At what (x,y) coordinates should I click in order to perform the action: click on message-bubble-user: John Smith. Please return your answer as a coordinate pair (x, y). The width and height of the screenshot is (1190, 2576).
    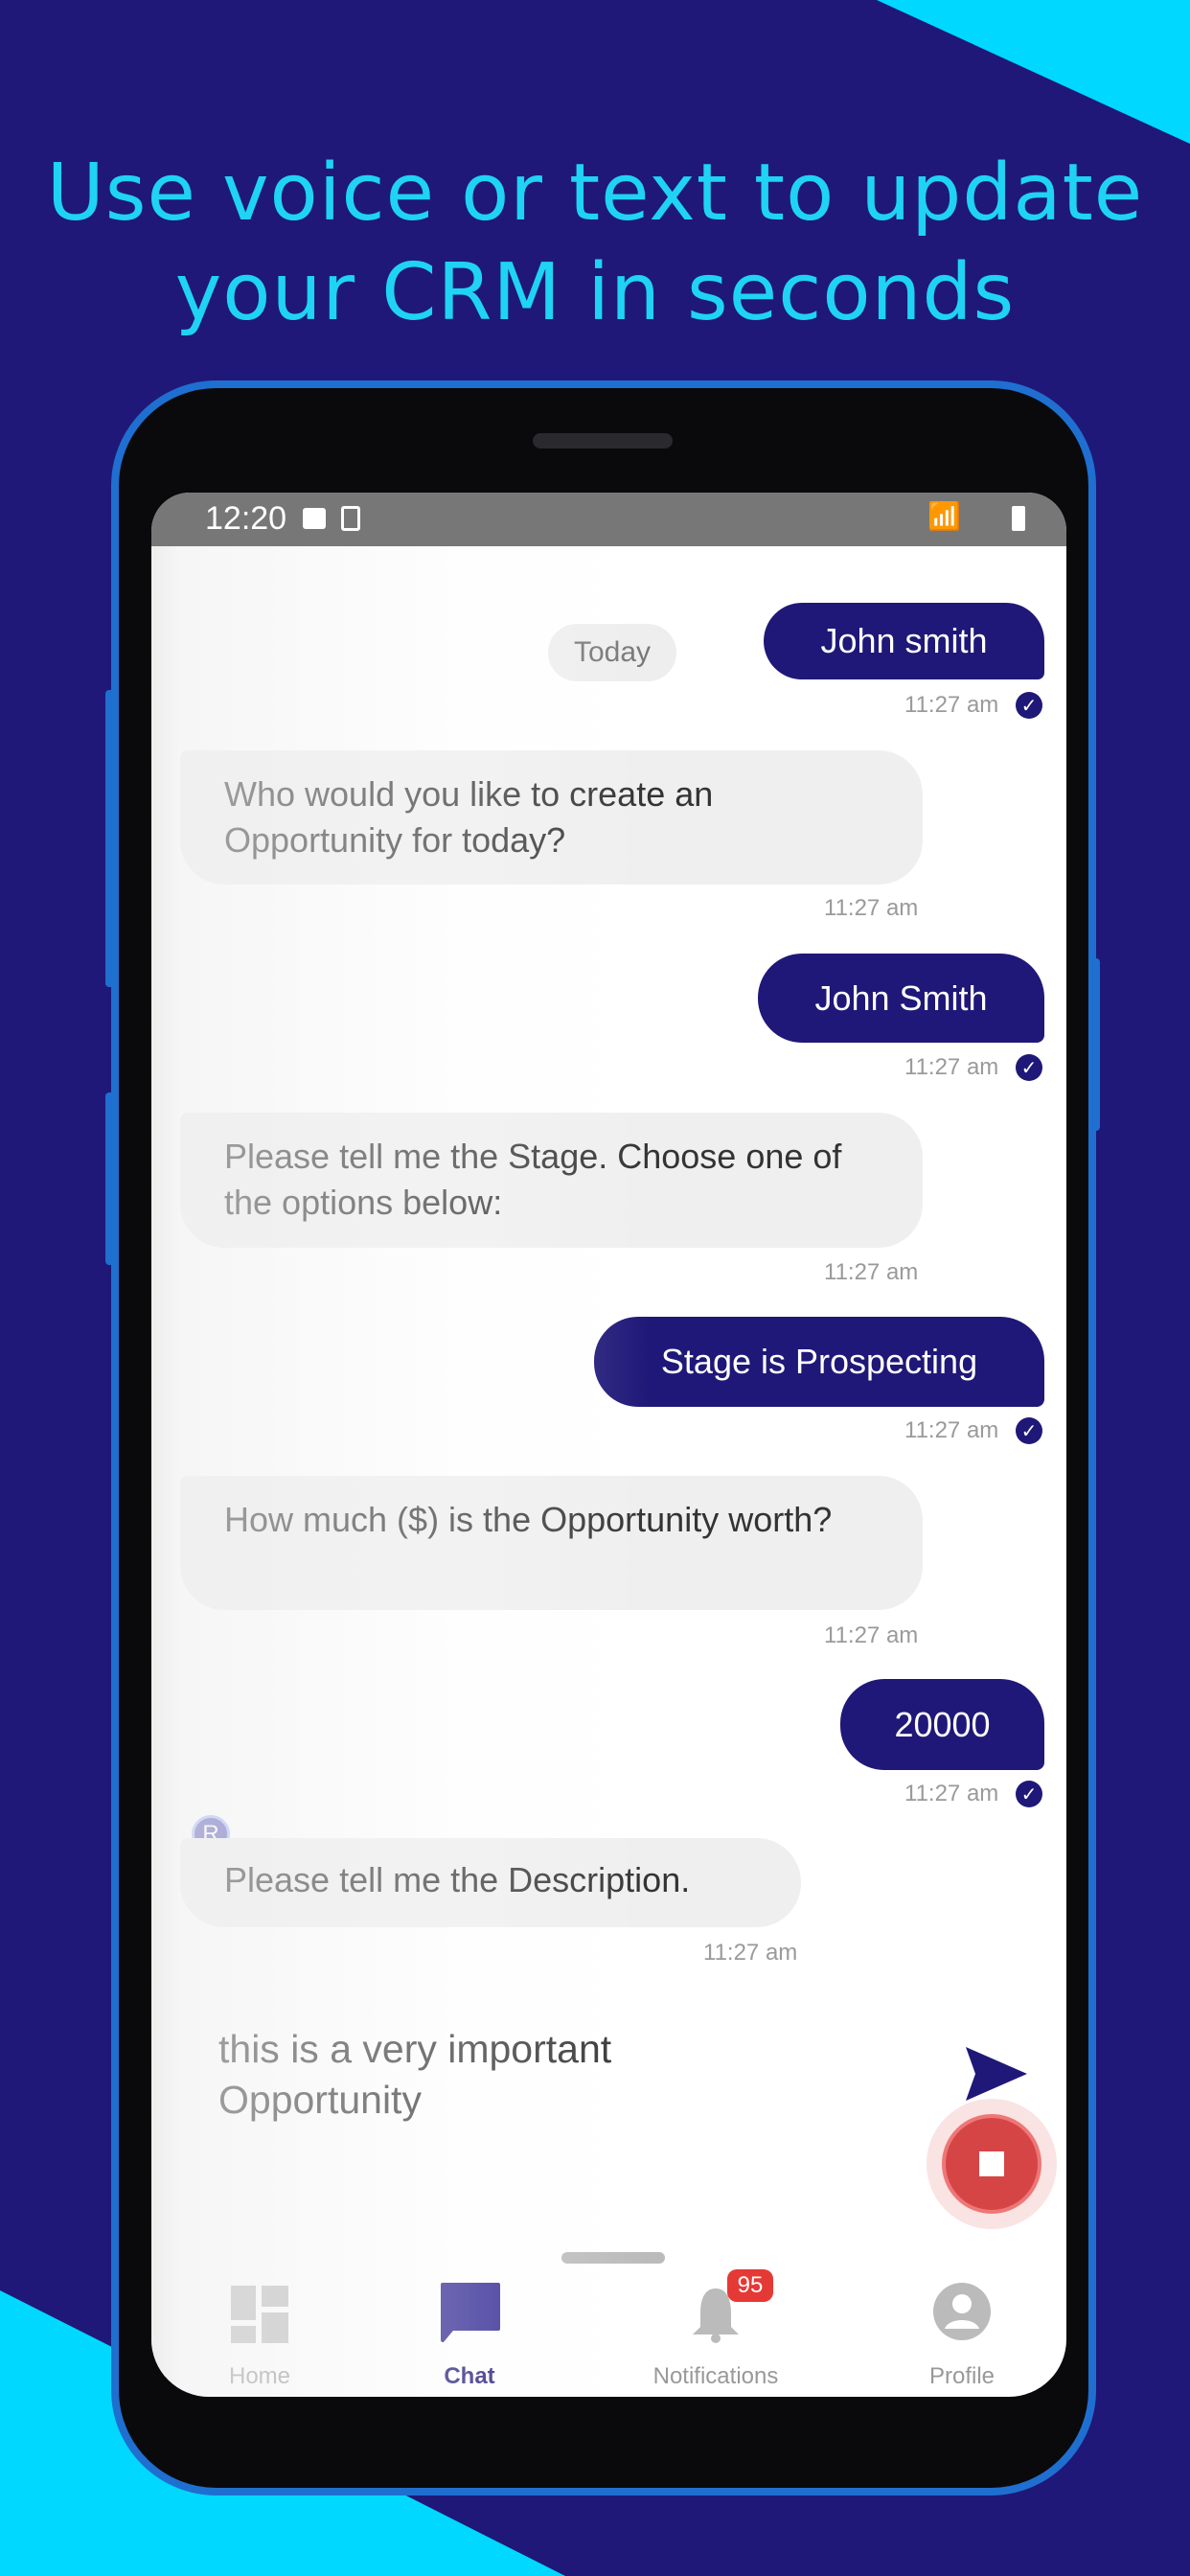
    Looking at the image, I should click on (901, 998).